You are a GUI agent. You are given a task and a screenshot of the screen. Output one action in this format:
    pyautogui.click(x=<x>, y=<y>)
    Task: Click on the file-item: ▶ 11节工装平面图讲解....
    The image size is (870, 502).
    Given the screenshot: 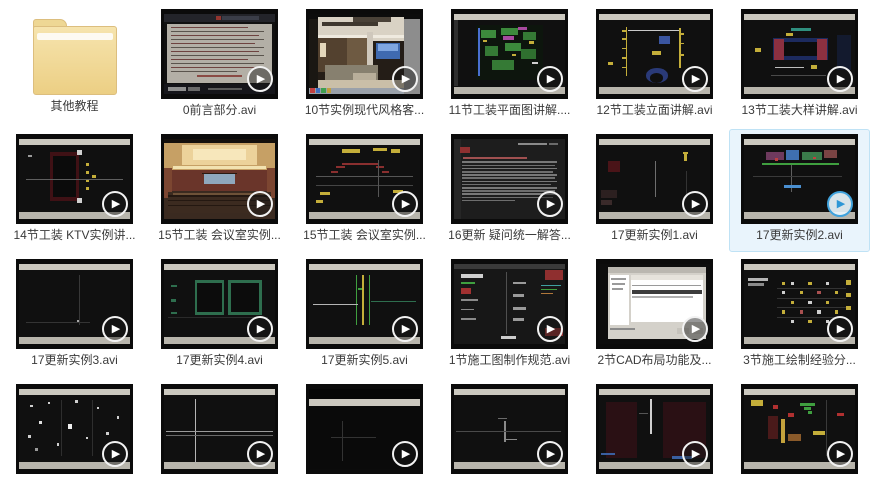 What is the action you would take?
    pyautogui.click(x=509, y=65)
    